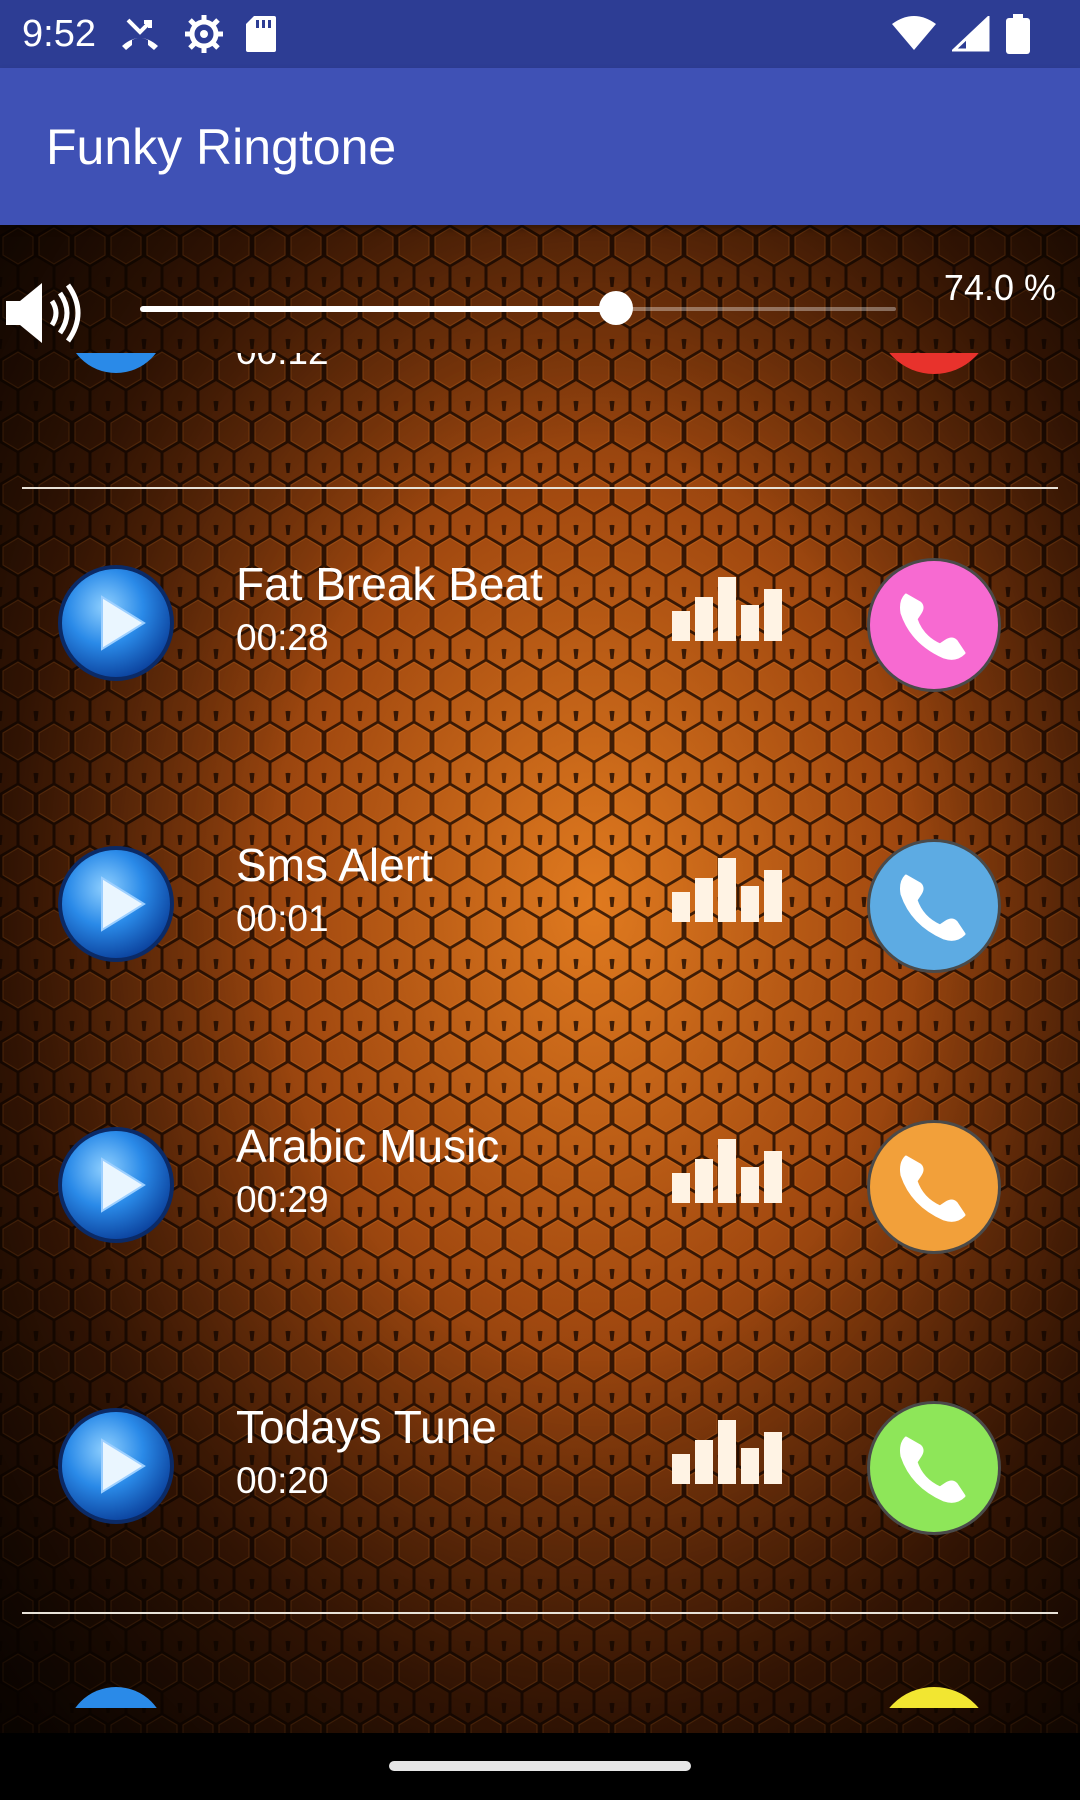 The height and width of the screenshot is (1800, 1080). Describe the element at coordinates (540, 34) in the screenshot. I see `status-bar: 9:52` at that location.